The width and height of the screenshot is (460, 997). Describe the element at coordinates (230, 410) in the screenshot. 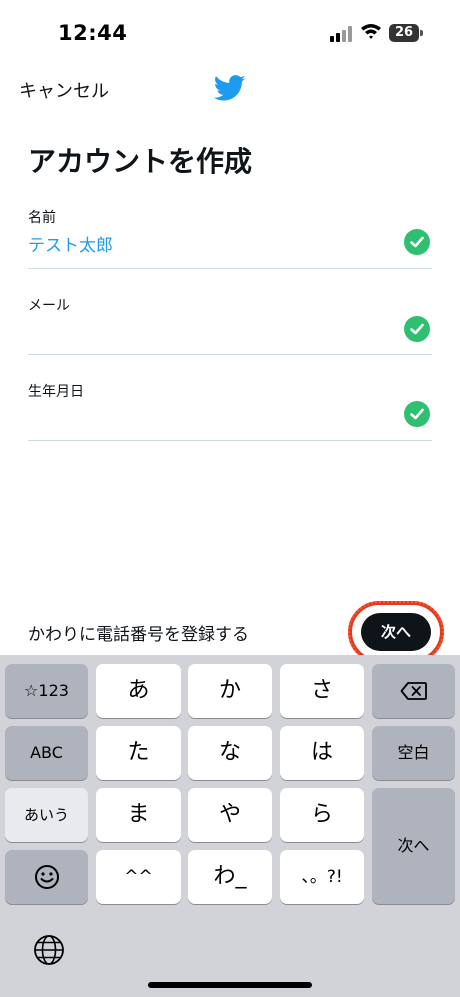

I see `birthdate-field: 生年月日` at that location.